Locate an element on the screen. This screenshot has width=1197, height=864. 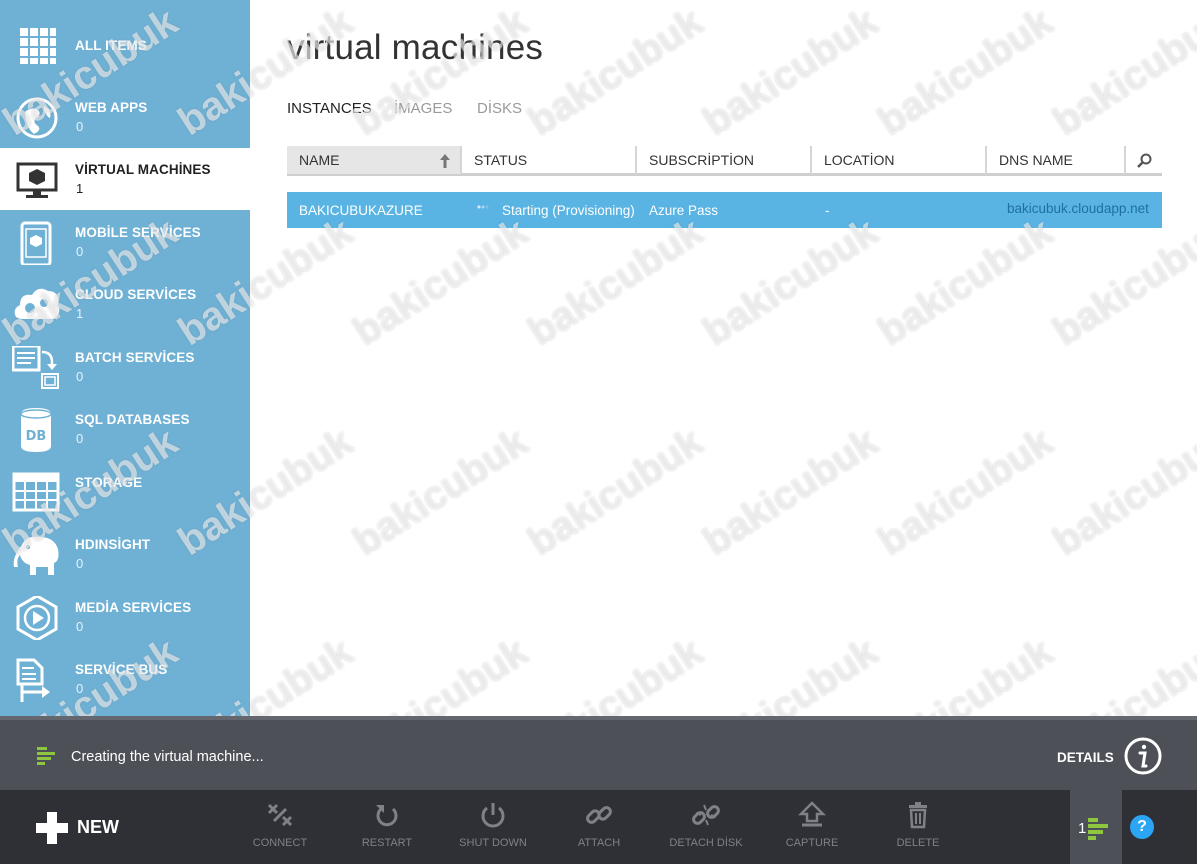
sort-ascending-icon is located at coordinates (445, 161).